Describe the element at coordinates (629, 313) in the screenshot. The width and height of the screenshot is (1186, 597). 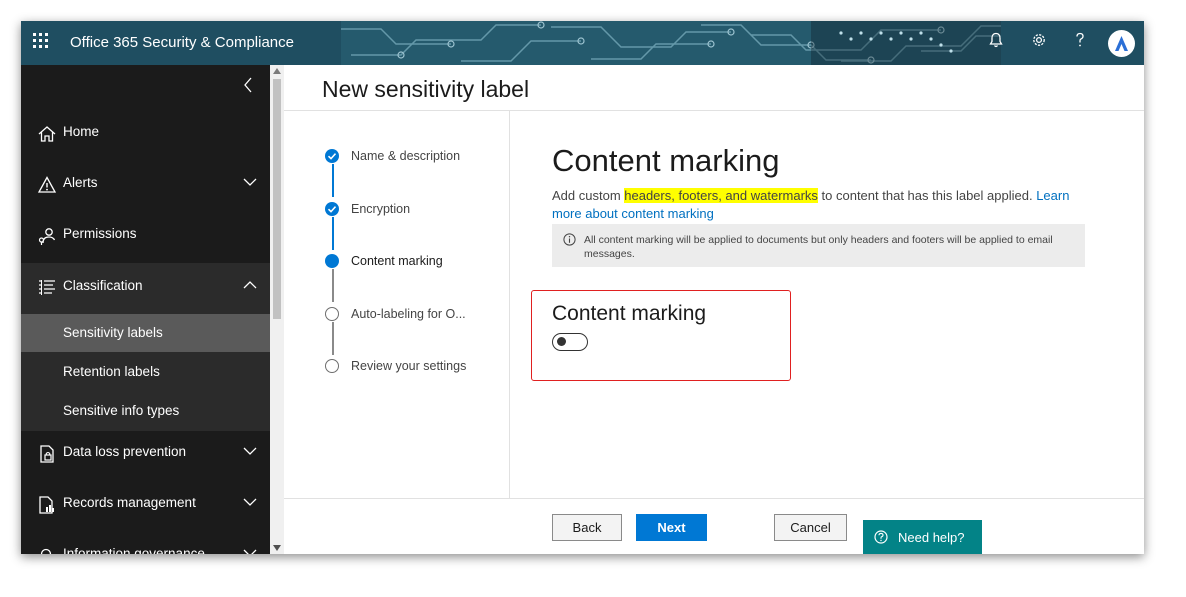
I see `content-marking-toggle-label: Content marking` at that location.